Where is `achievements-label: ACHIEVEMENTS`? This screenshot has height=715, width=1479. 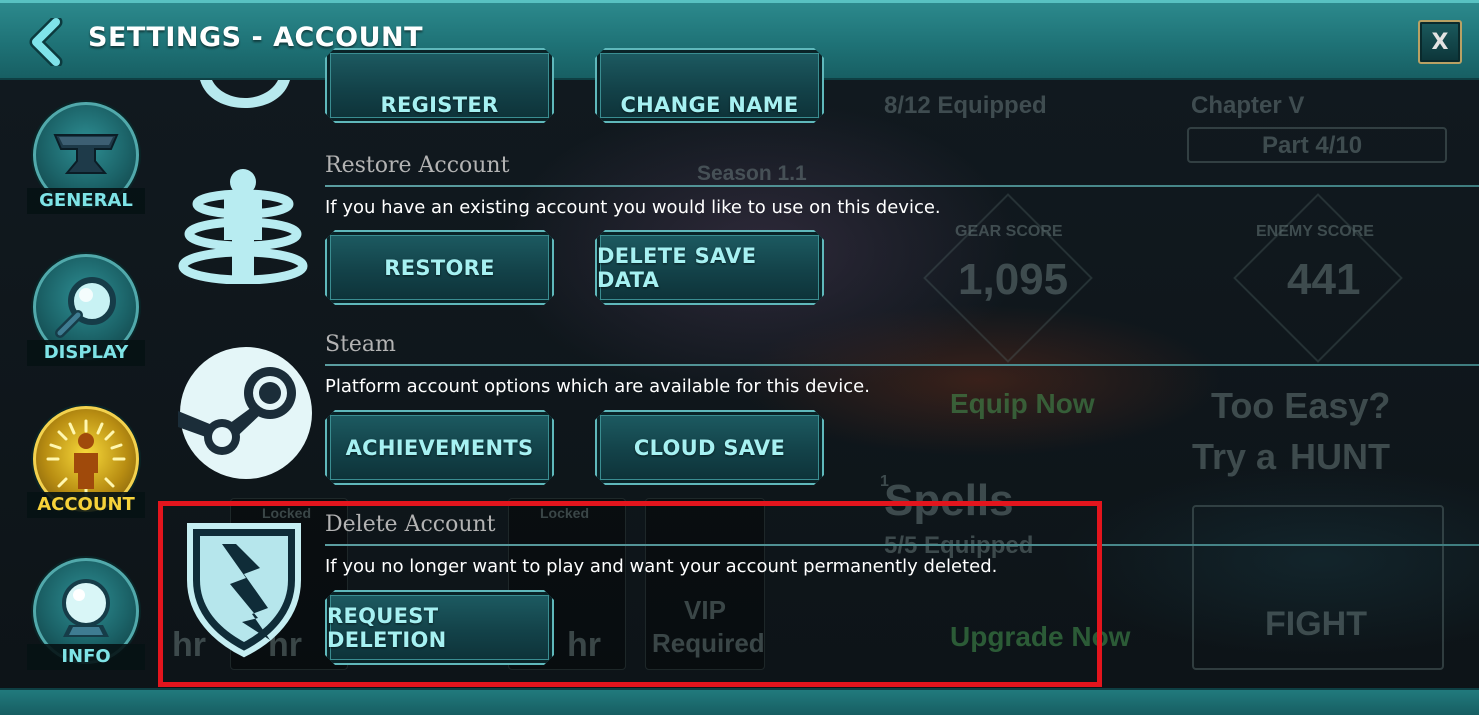 achievements-label: ACHIEVEMENTS is located at coordinates (439, 447).